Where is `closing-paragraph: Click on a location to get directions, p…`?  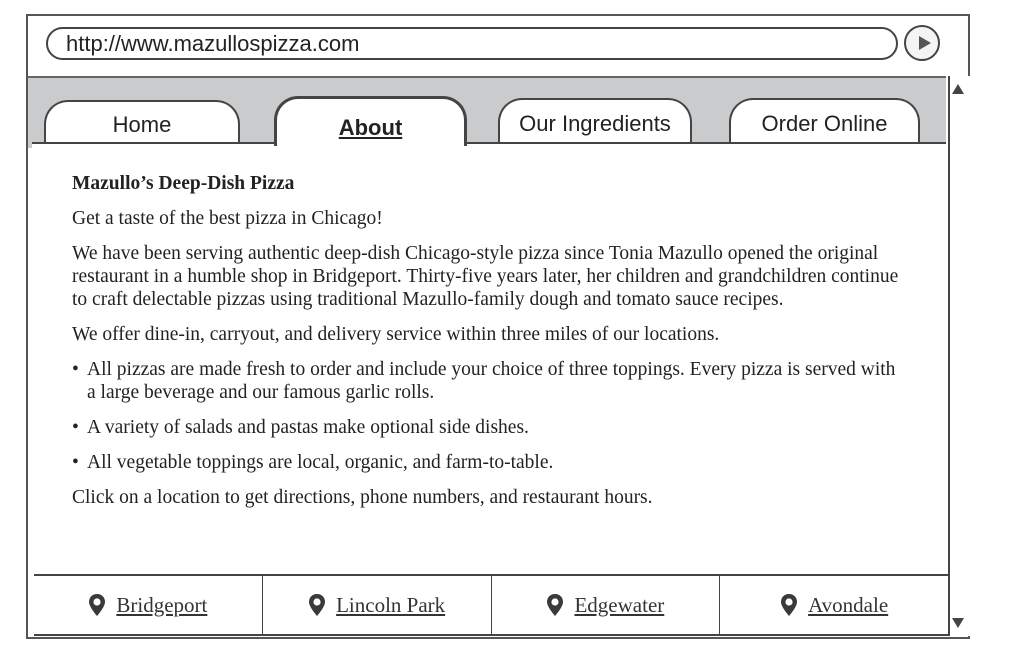 closing-paragraph: Click on a location to get directions, p… is located at coordinates (362, 497).